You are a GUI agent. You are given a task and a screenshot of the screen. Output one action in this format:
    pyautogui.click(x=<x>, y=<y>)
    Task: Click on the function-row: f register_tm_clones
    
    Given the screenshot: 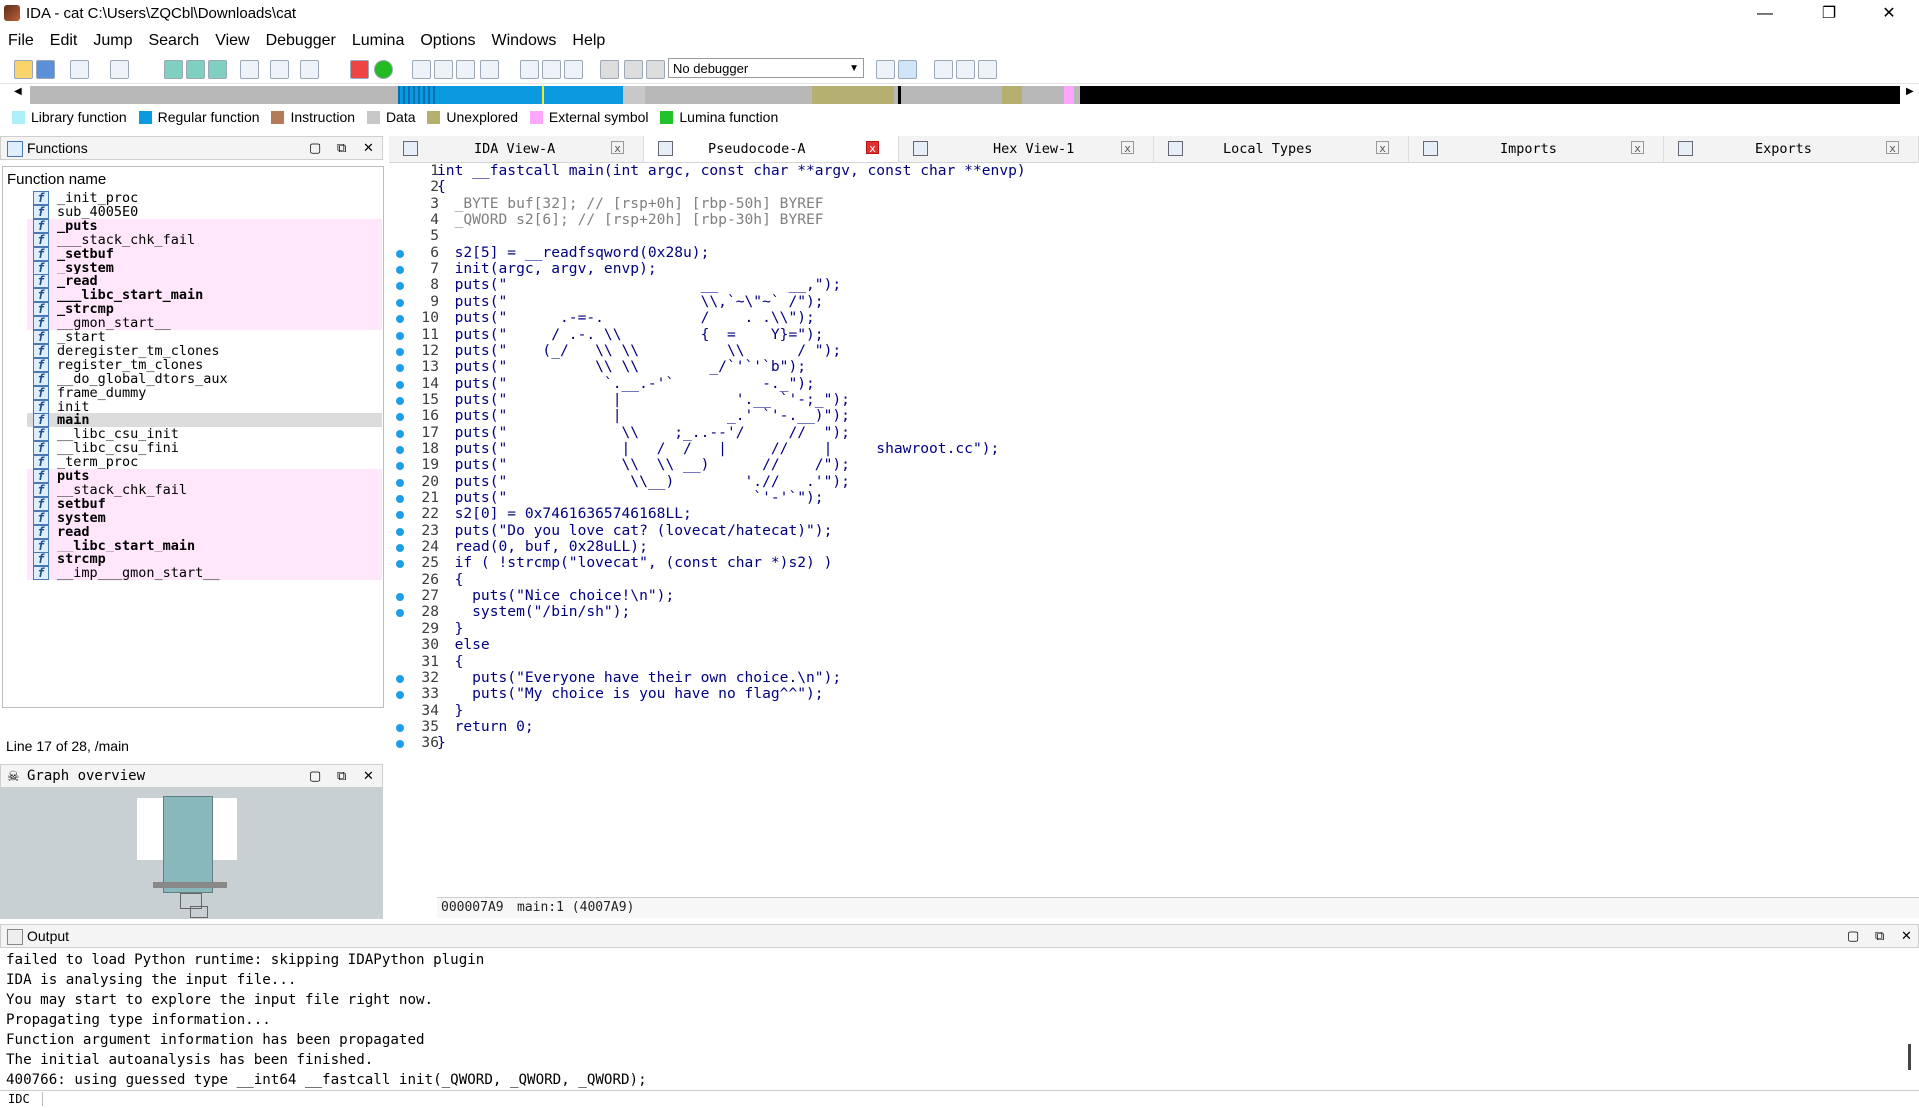 What is the action you would take?
    pyautogui.click(x=204, y=364)
    